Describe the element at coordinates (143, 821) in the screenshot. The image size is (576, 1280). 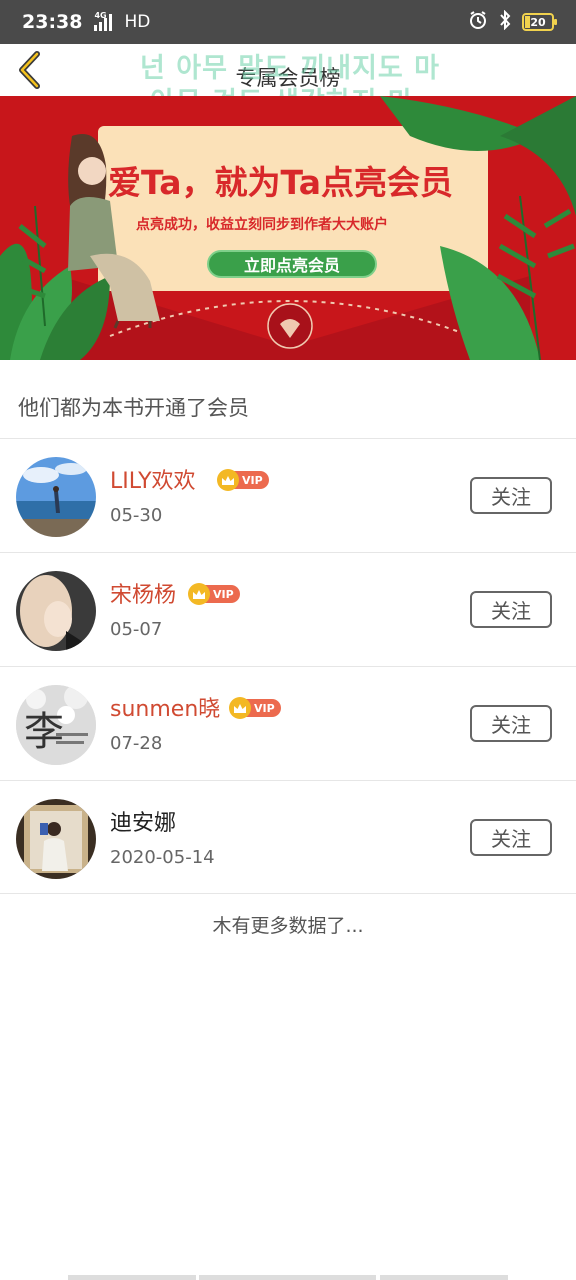
I see `member-name: 迪安娜` at that location.